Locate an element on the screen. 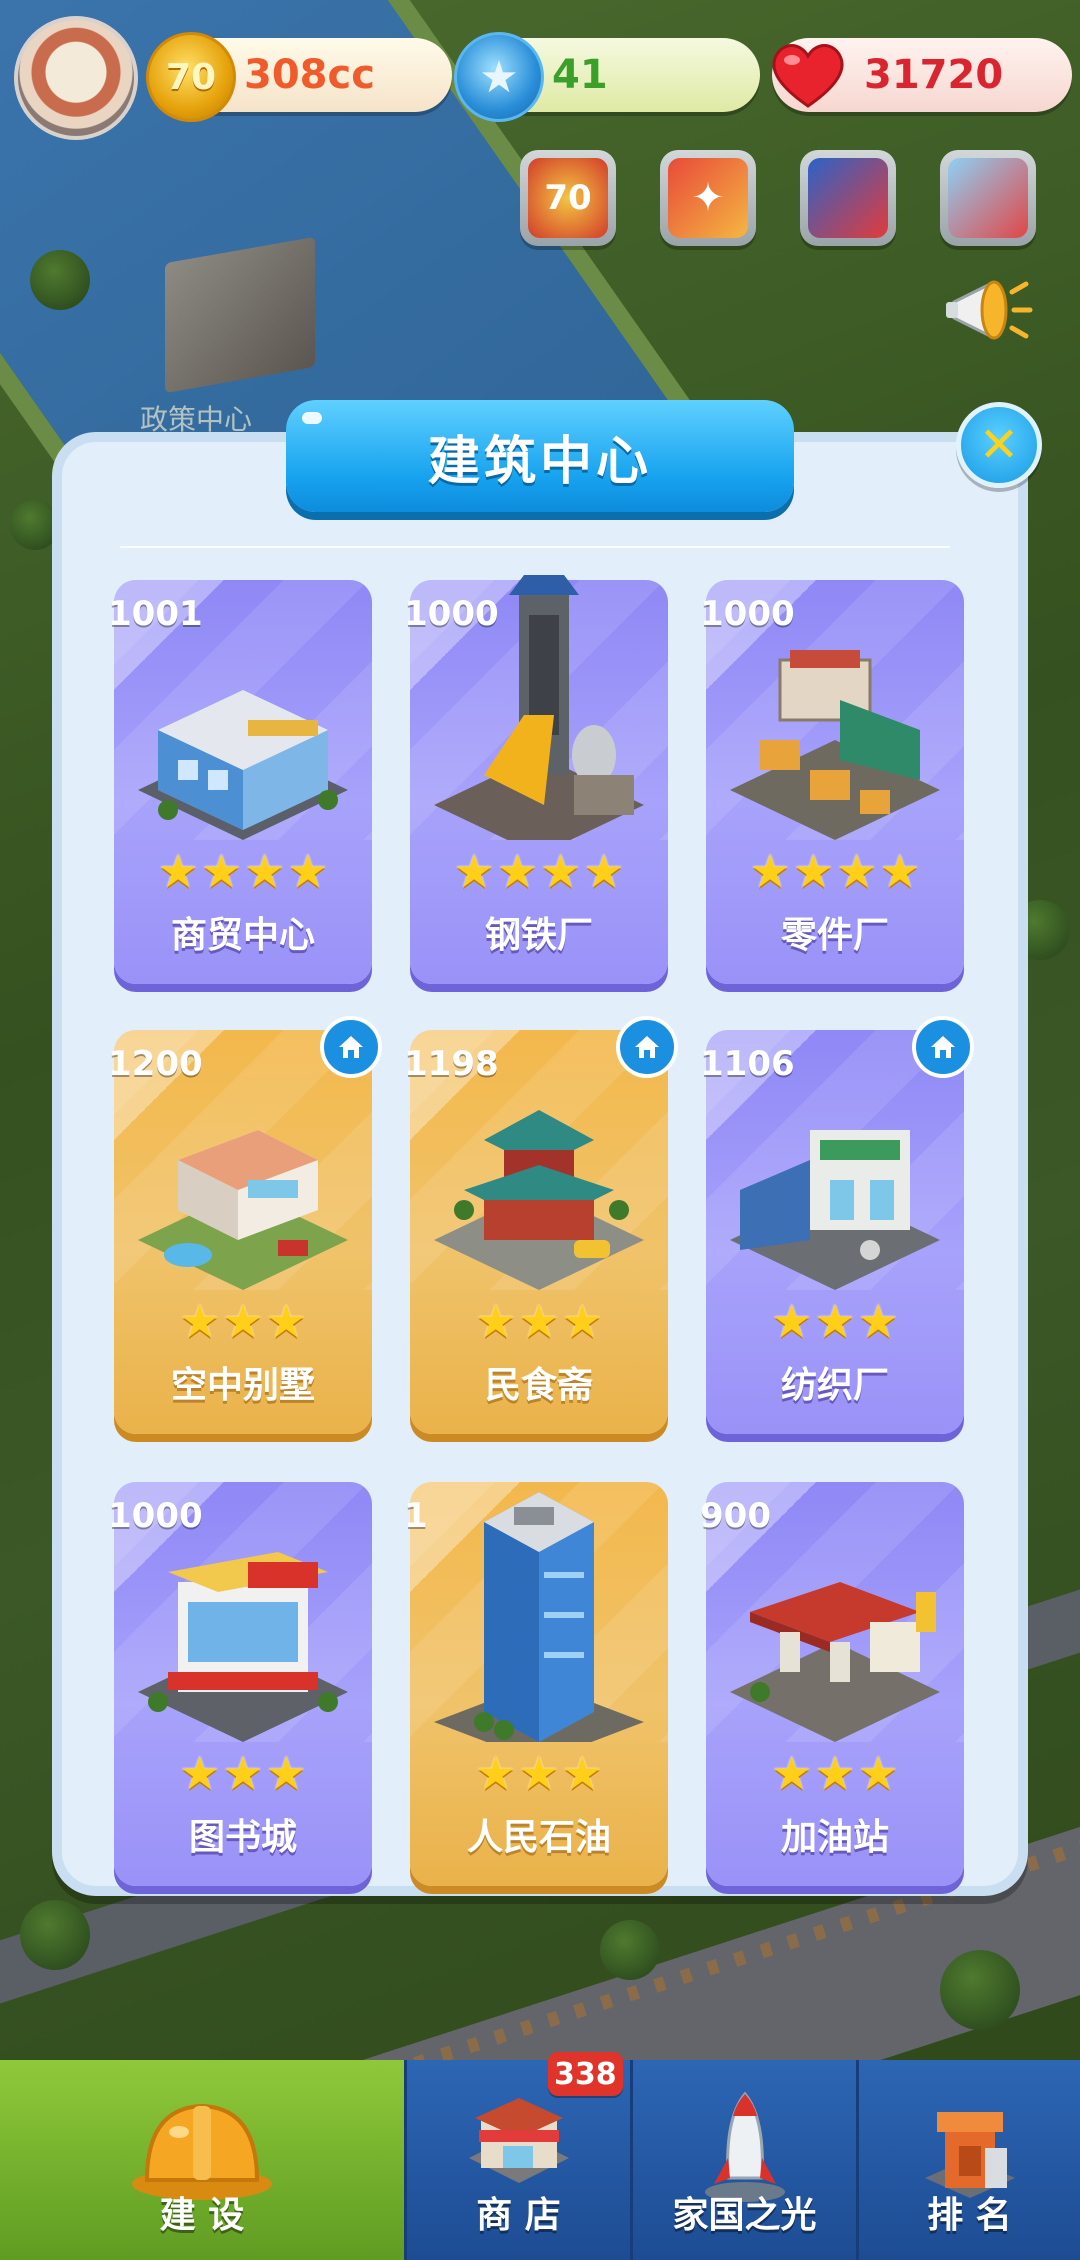 This screenshot has height=2260, width=1080. building-name: 商贸中心 is located at coordinates (242, 935).